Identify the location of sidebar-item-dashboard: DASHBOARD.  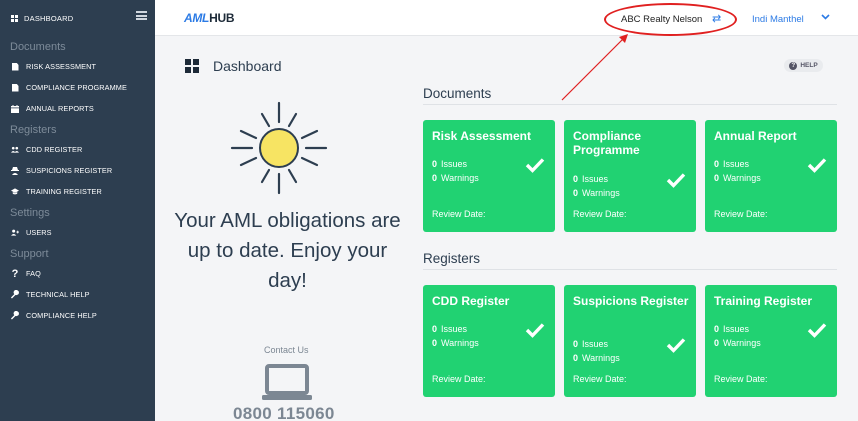
(77, 18).